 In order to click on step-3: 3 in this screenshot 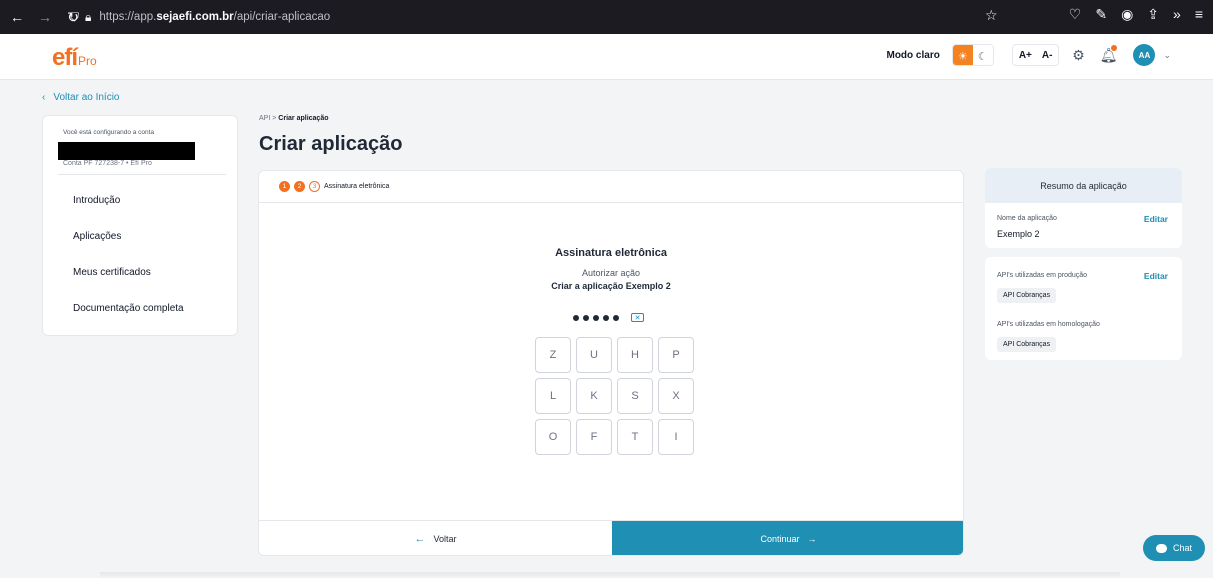, I will do `click(314, 186)`.